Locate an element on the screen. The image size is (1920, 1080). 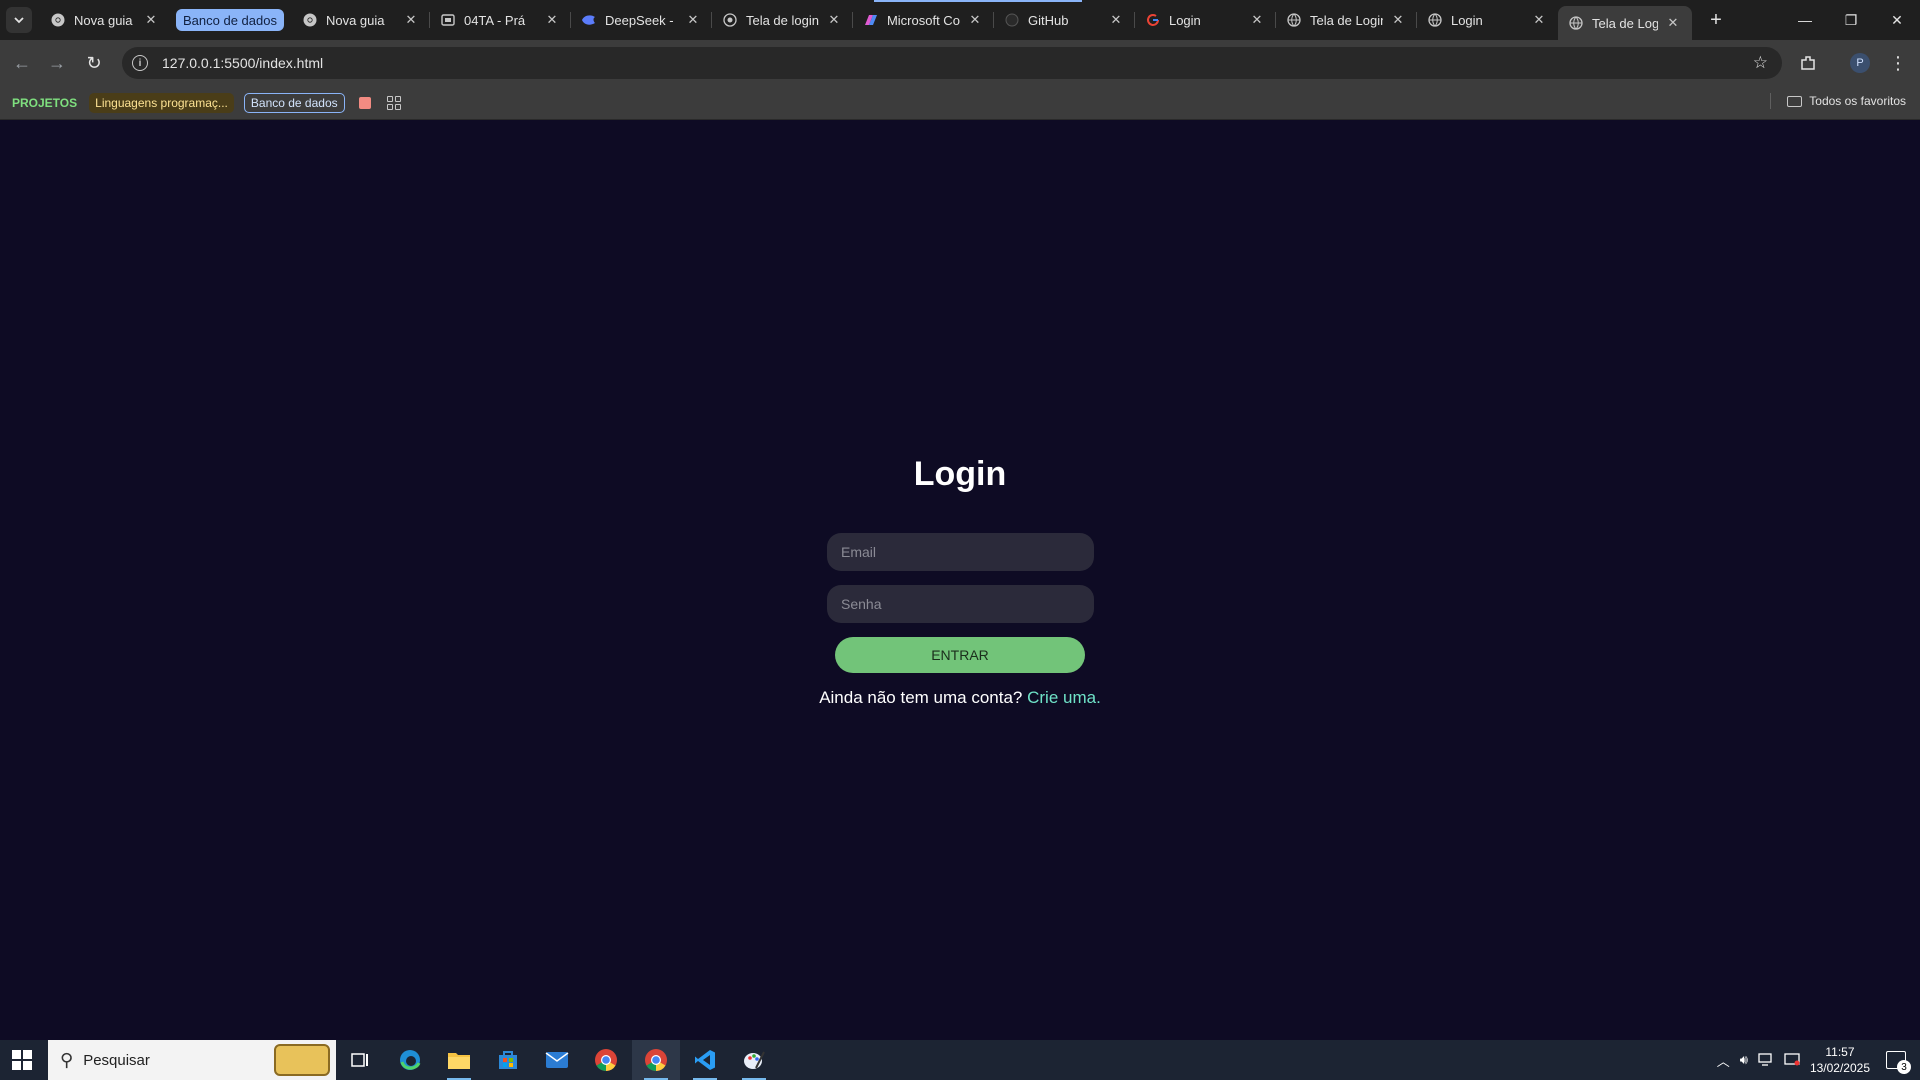
tab: DeepSeek - I ✕ is located at coordinates (641, 20).